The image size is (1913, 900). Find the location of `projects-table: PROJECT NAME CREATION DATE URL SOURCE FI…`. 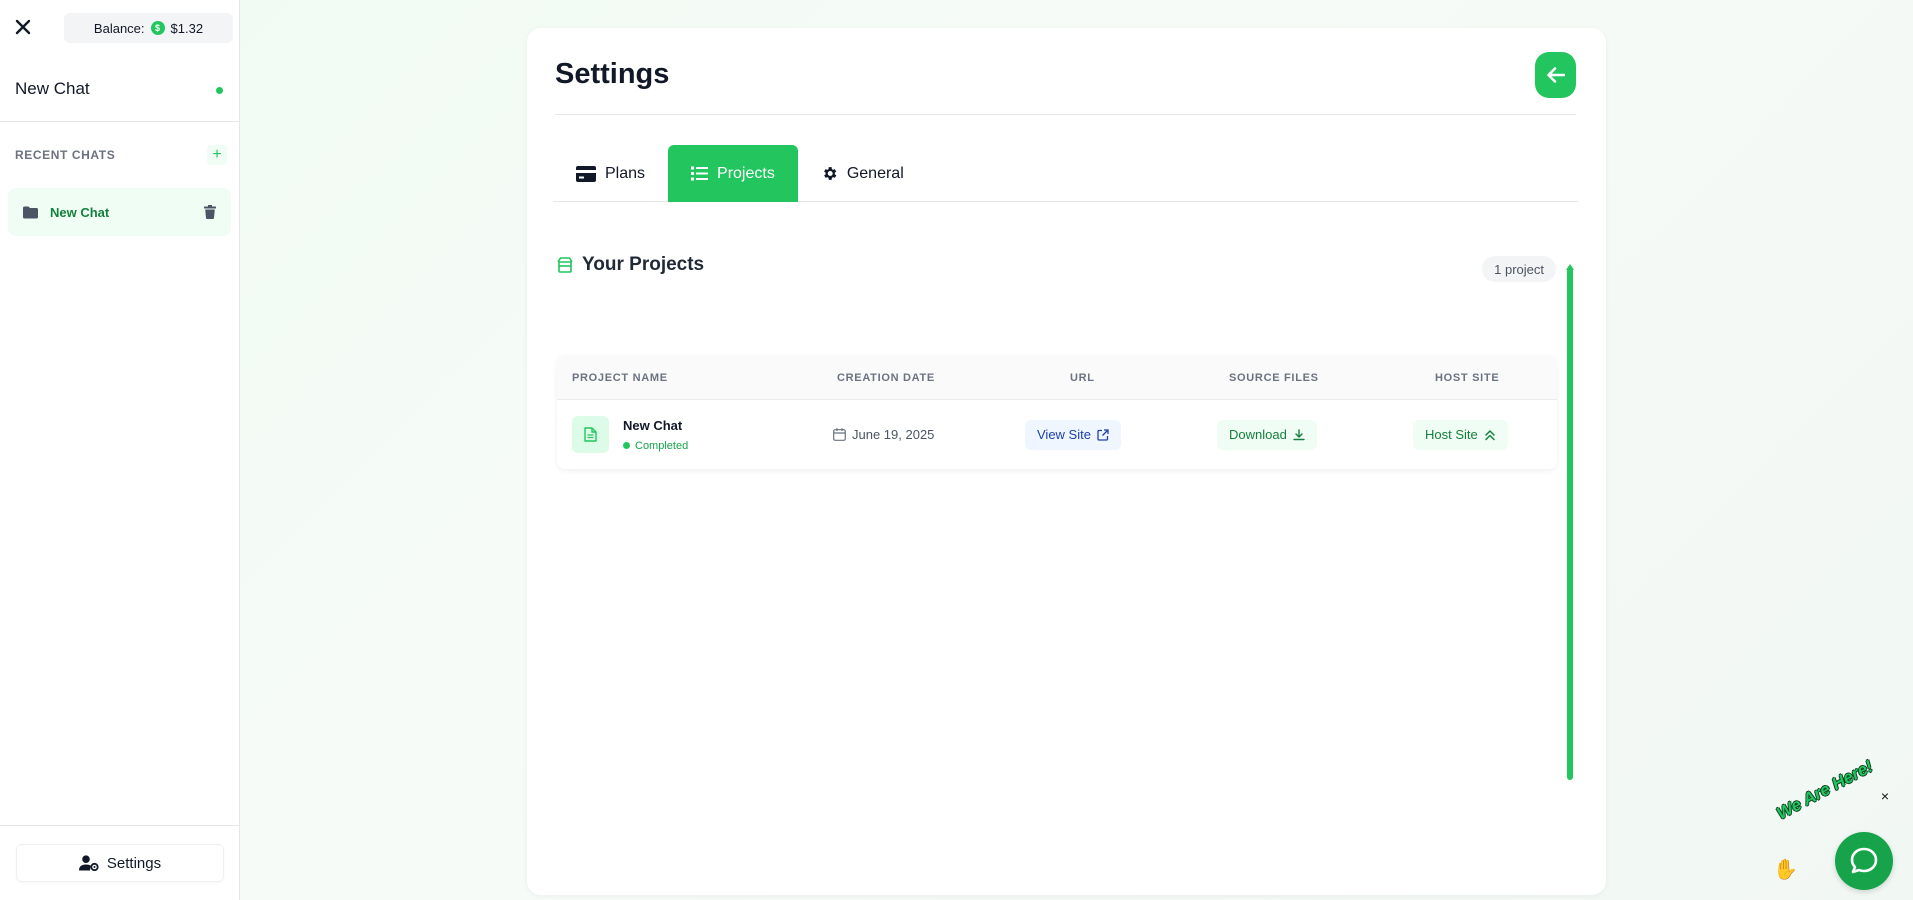

projects-table: PROJECT NAME CREATION DATE URL SOURCE FI… is located at coordinates (1057, 412).